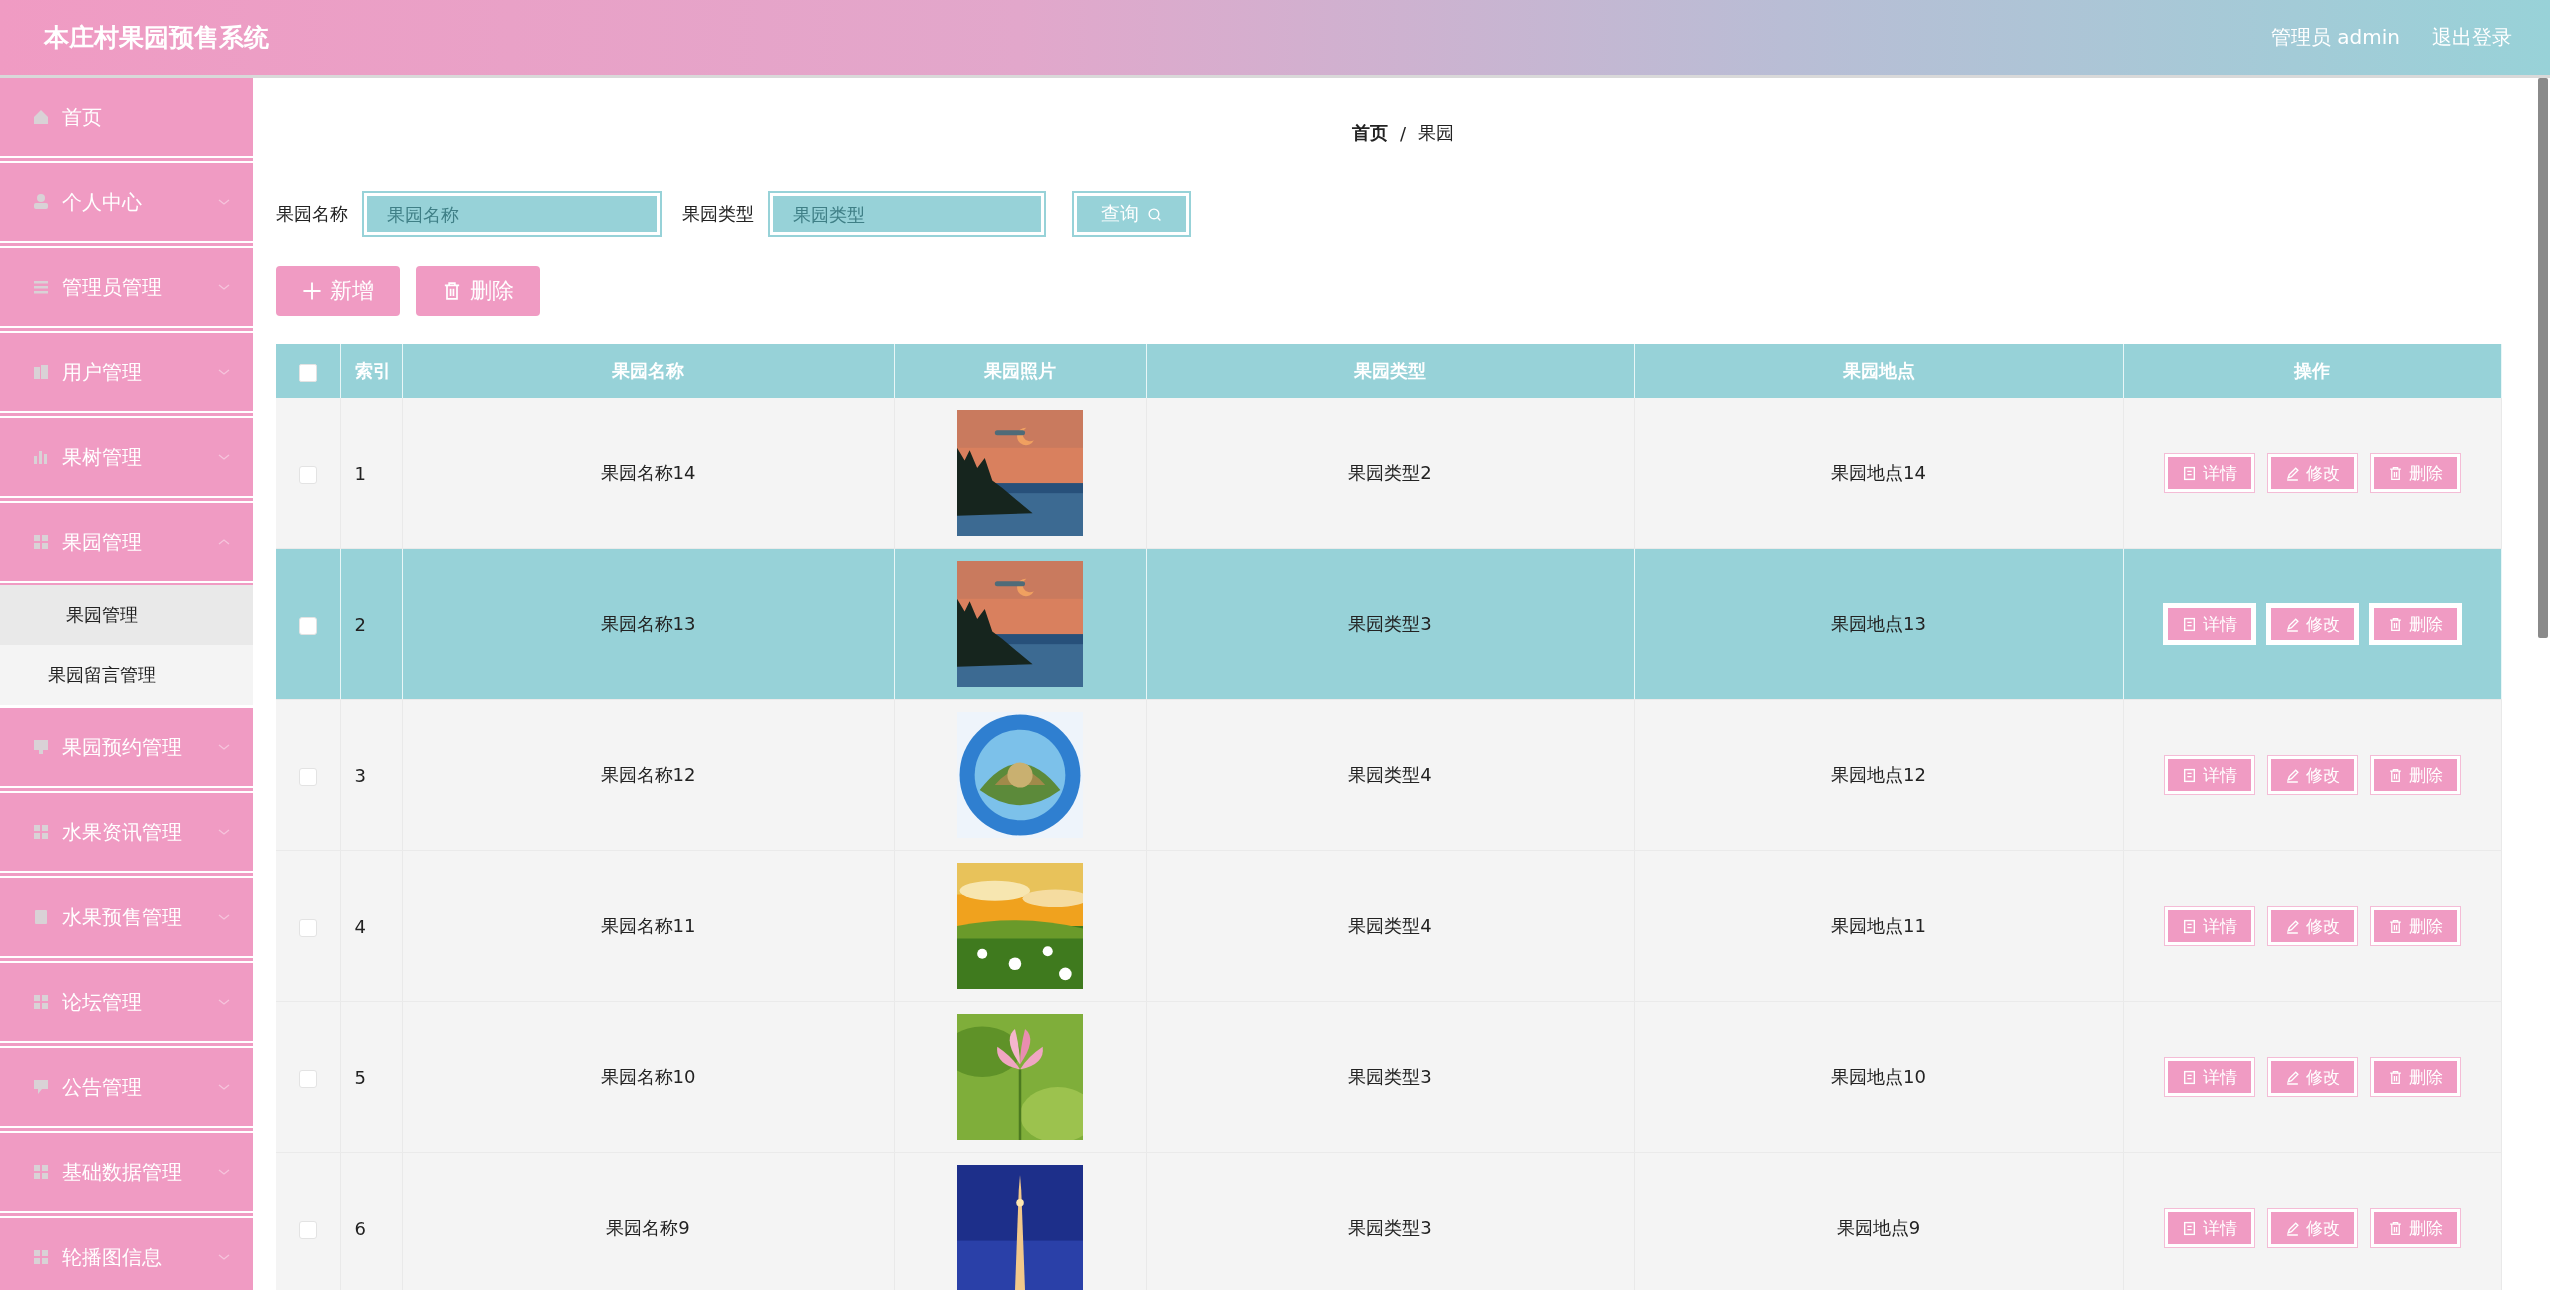  I want to click on submenu-item: 果园留言管理, so click(126, 675).